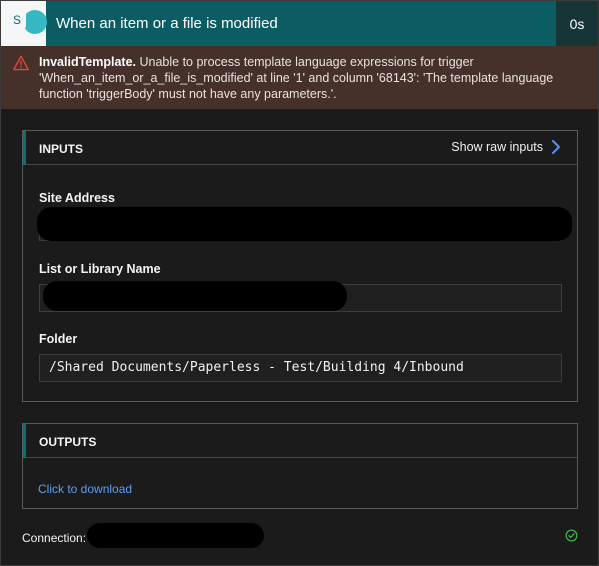 The image size is (599, 566). What do you see at coordinates (21, 63) in the screenshot?
I see `warning-triangle-icon` at bounding box center [21, 63].